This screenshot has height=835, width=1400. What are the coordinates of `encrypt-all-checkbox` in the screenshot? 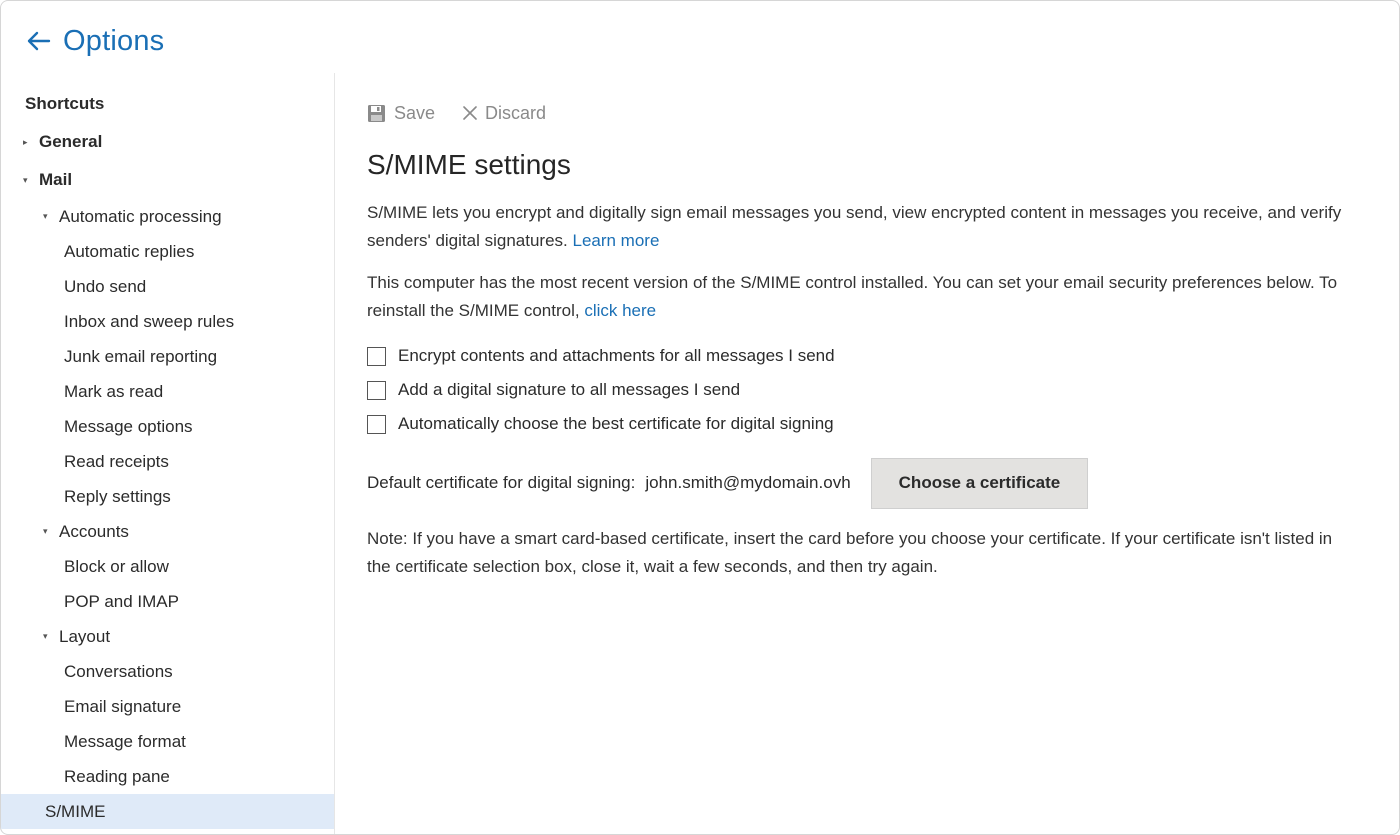 It's located at (376, 356).